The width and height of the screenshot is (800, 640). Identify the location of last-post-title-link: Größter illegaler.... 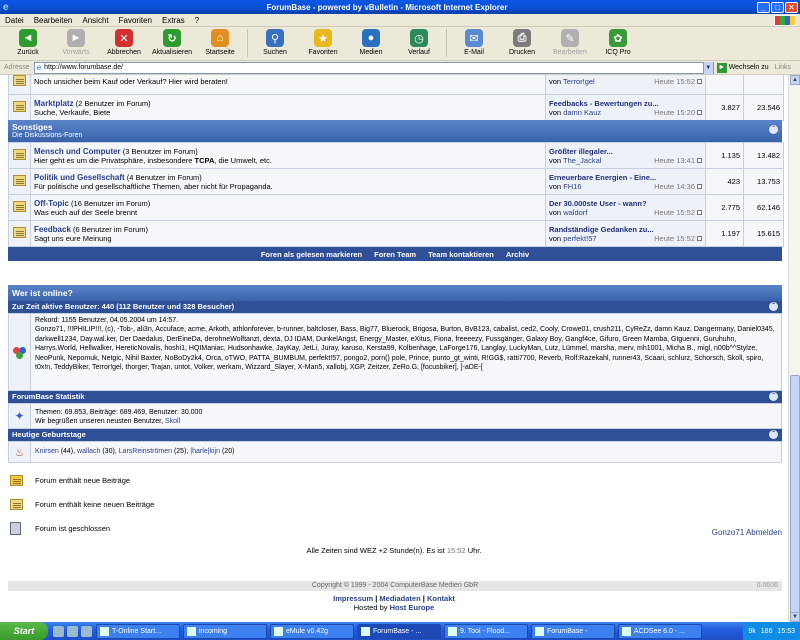
(581, 151).